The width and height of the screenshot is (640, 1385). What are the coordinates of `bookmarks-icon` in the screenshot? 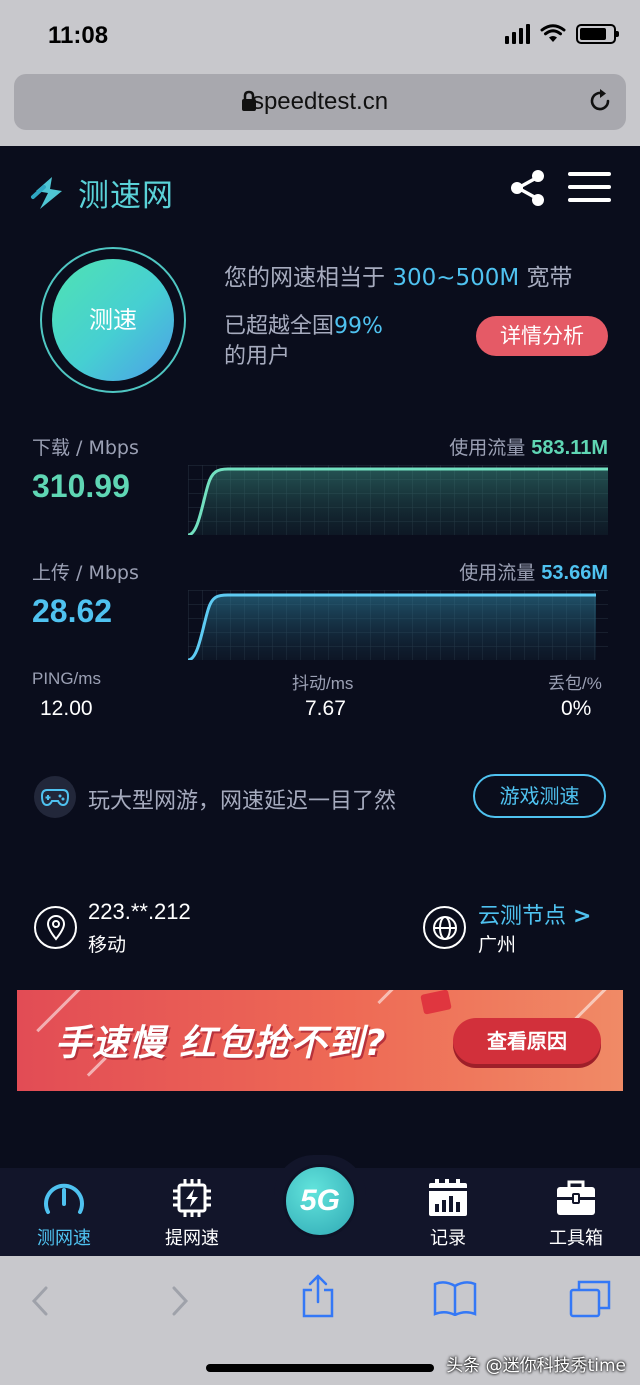 It's located at (455, 1298).